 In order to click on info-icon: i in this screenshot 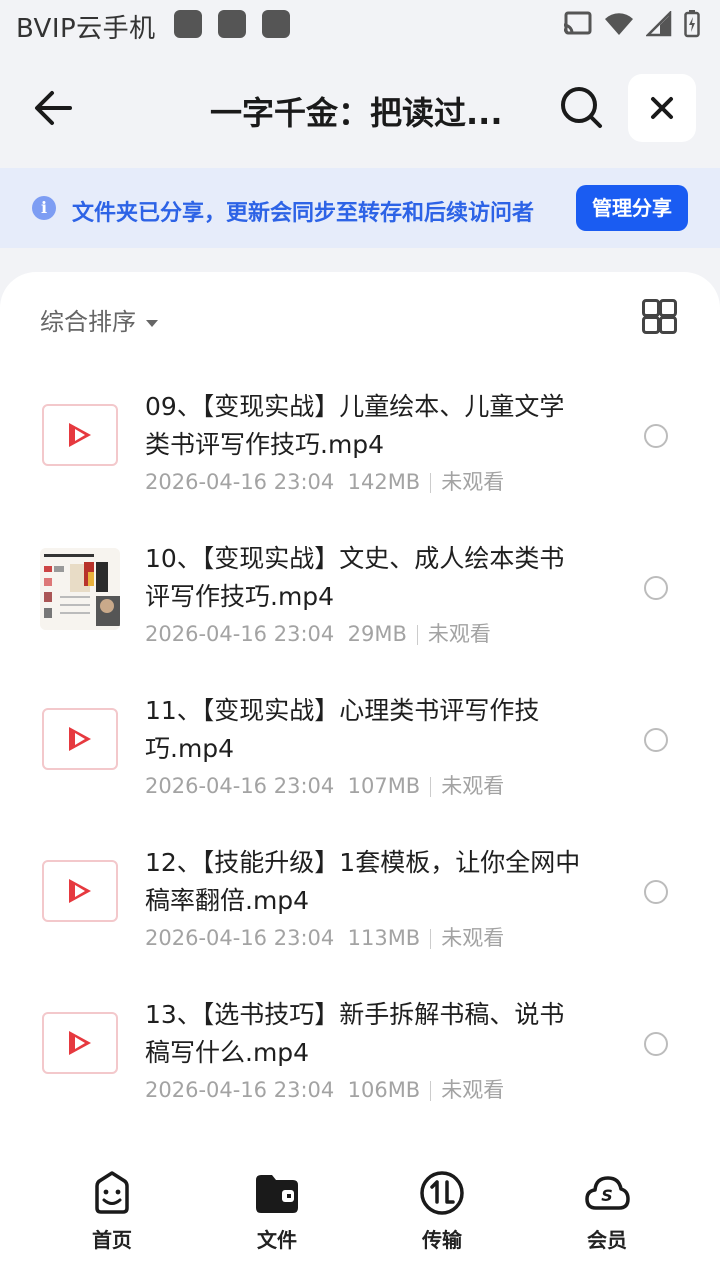, I will do `click(44, 208)`.